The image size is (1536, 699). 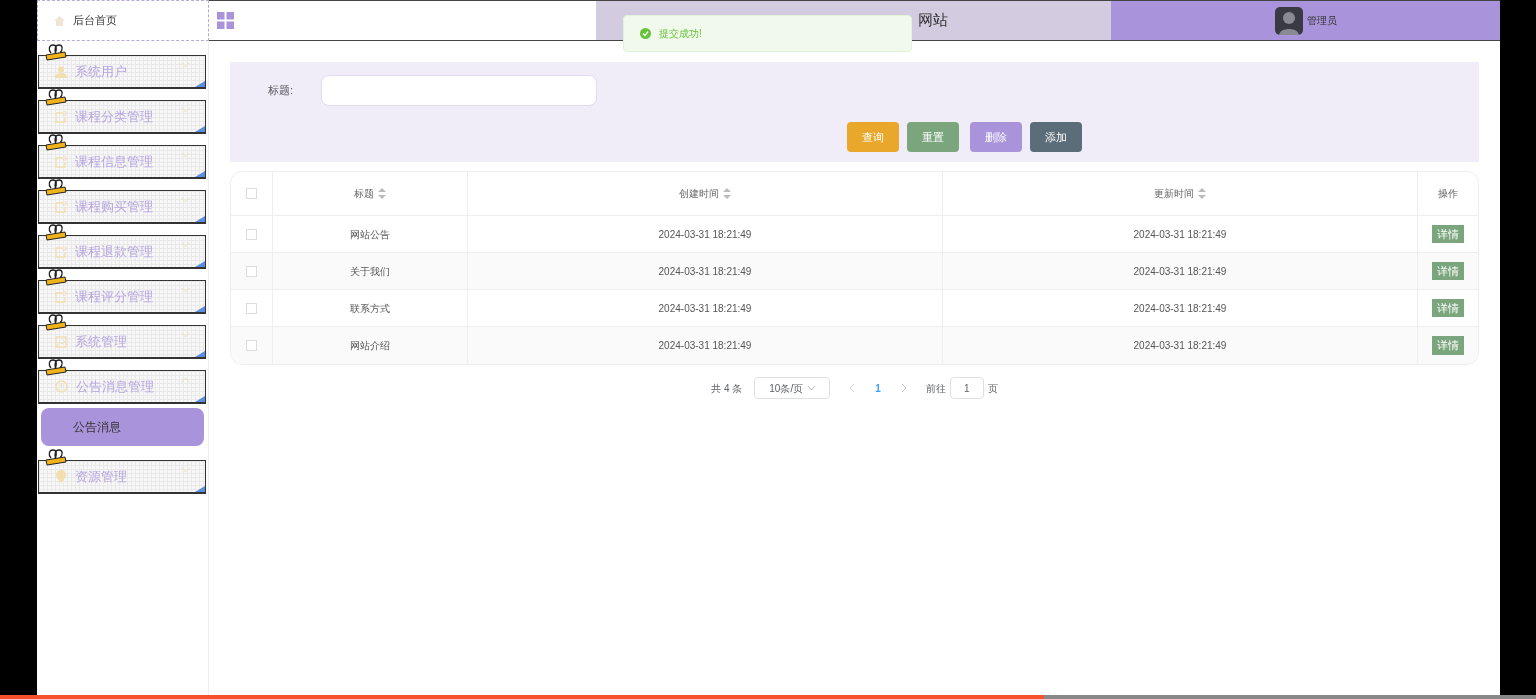 I want to click on menu-item: 资源管理, so click(x=122, y=477).